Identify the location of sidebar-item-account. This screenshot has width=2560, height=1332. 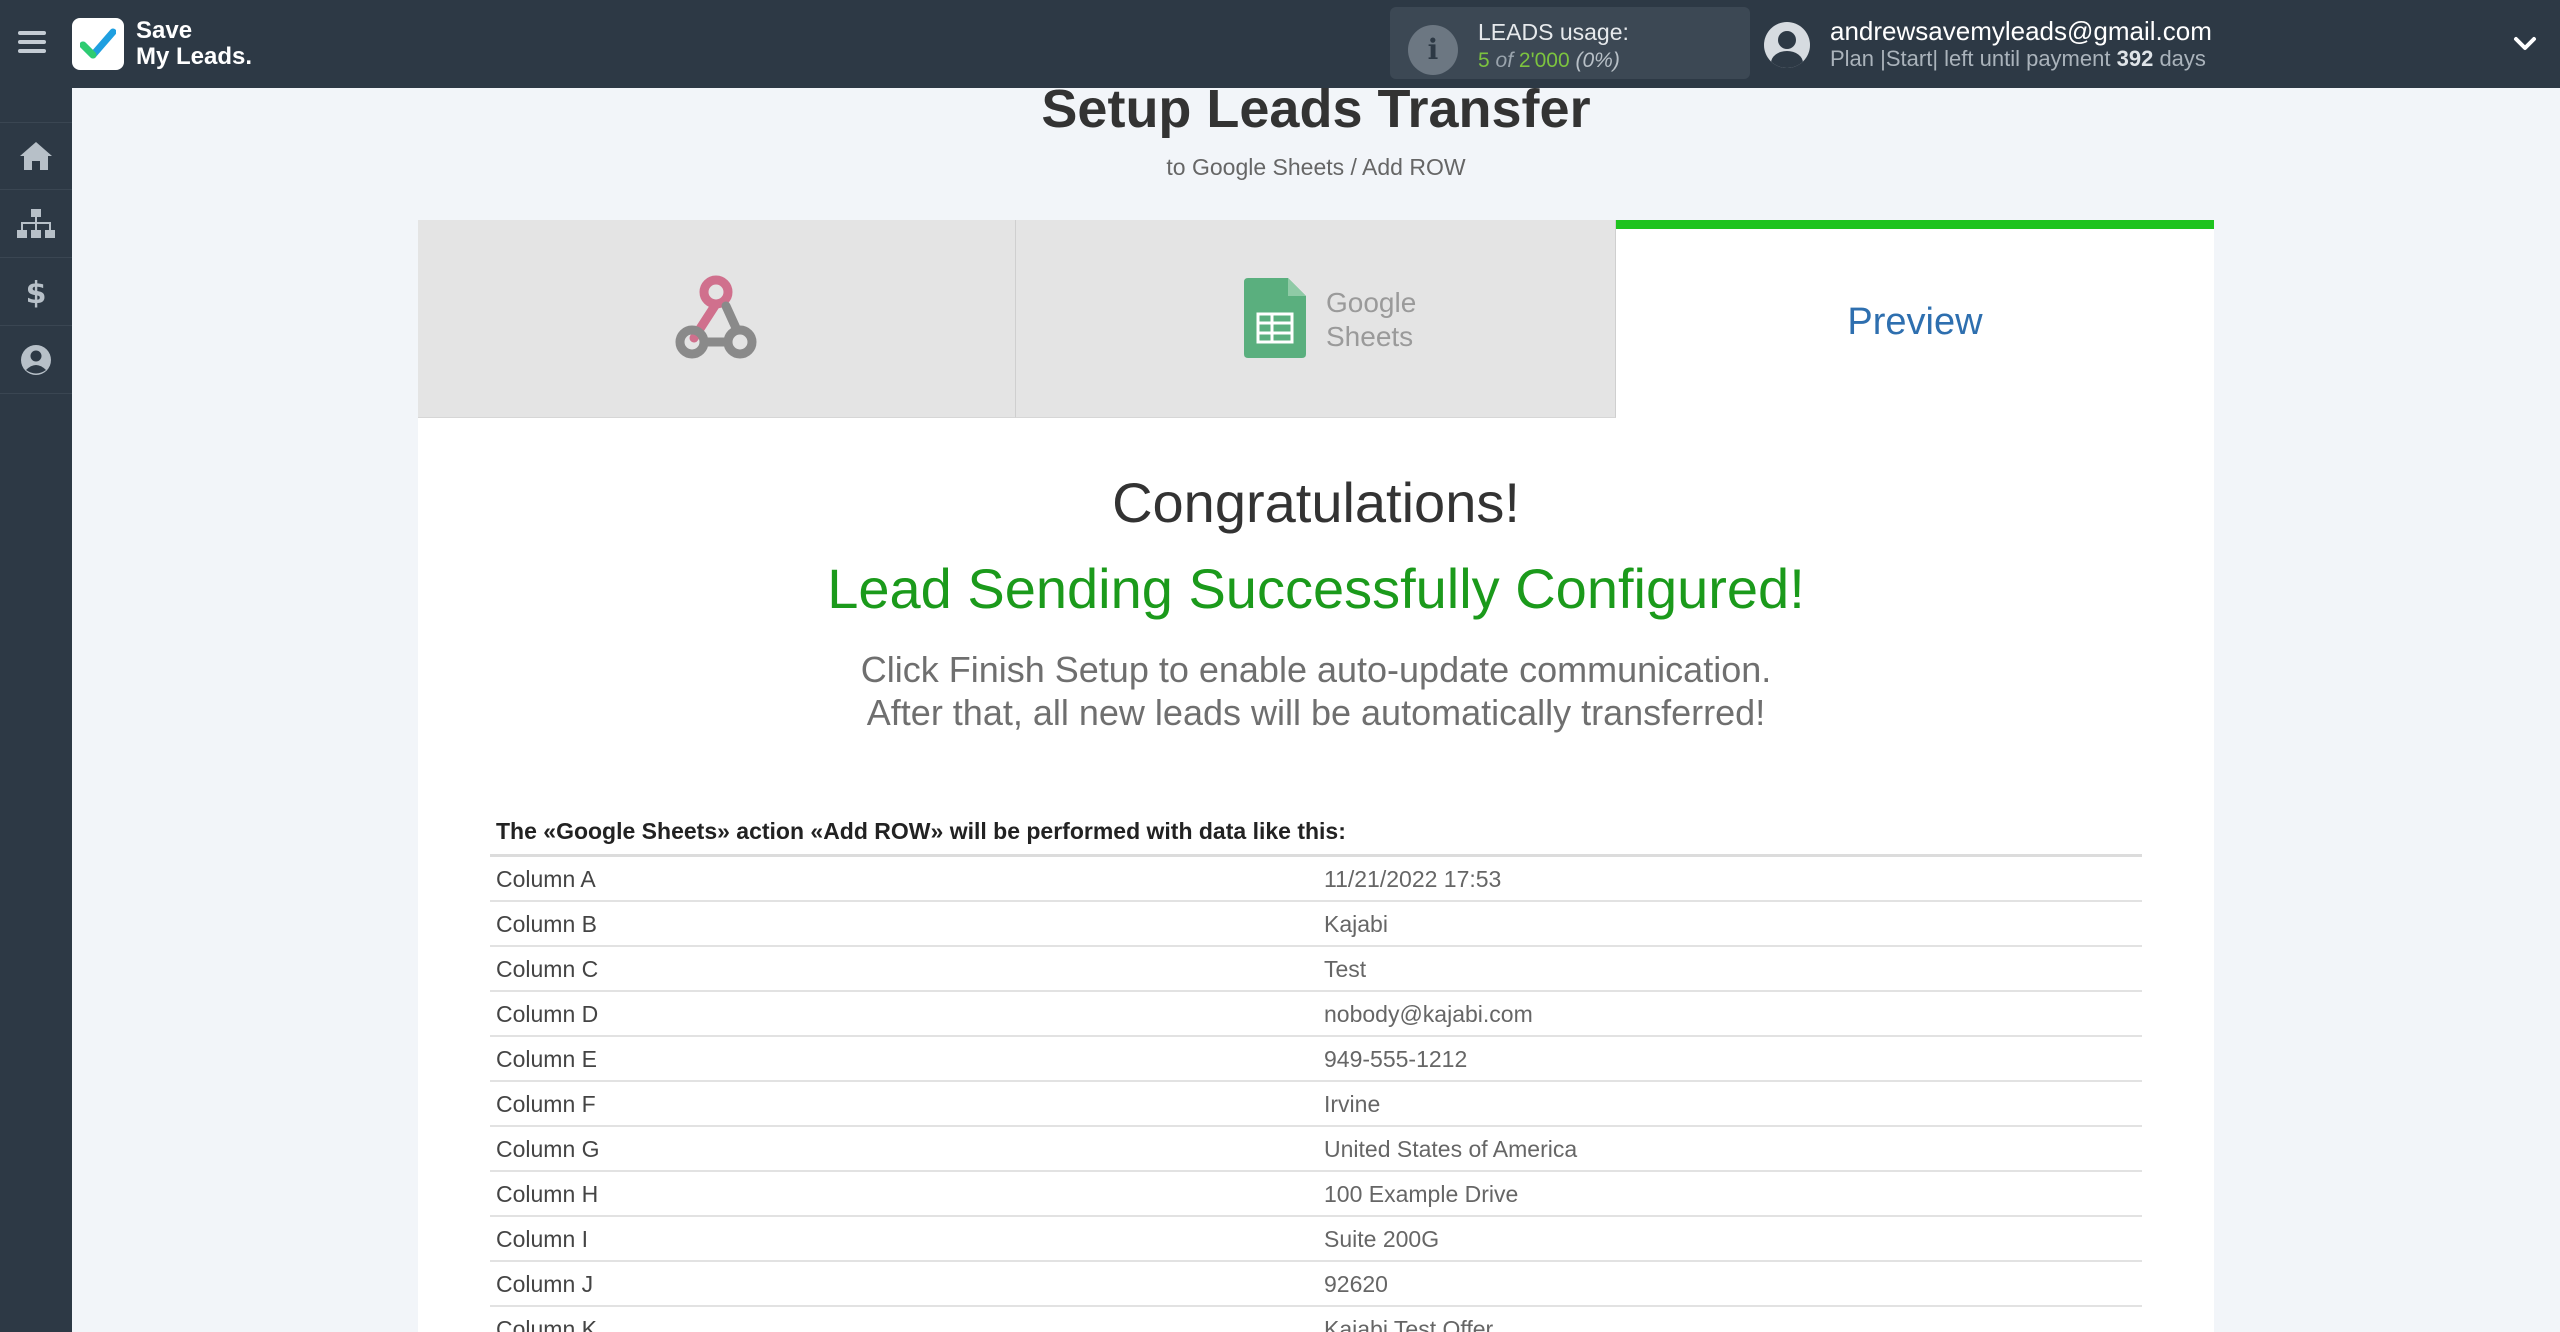
(36, 360).